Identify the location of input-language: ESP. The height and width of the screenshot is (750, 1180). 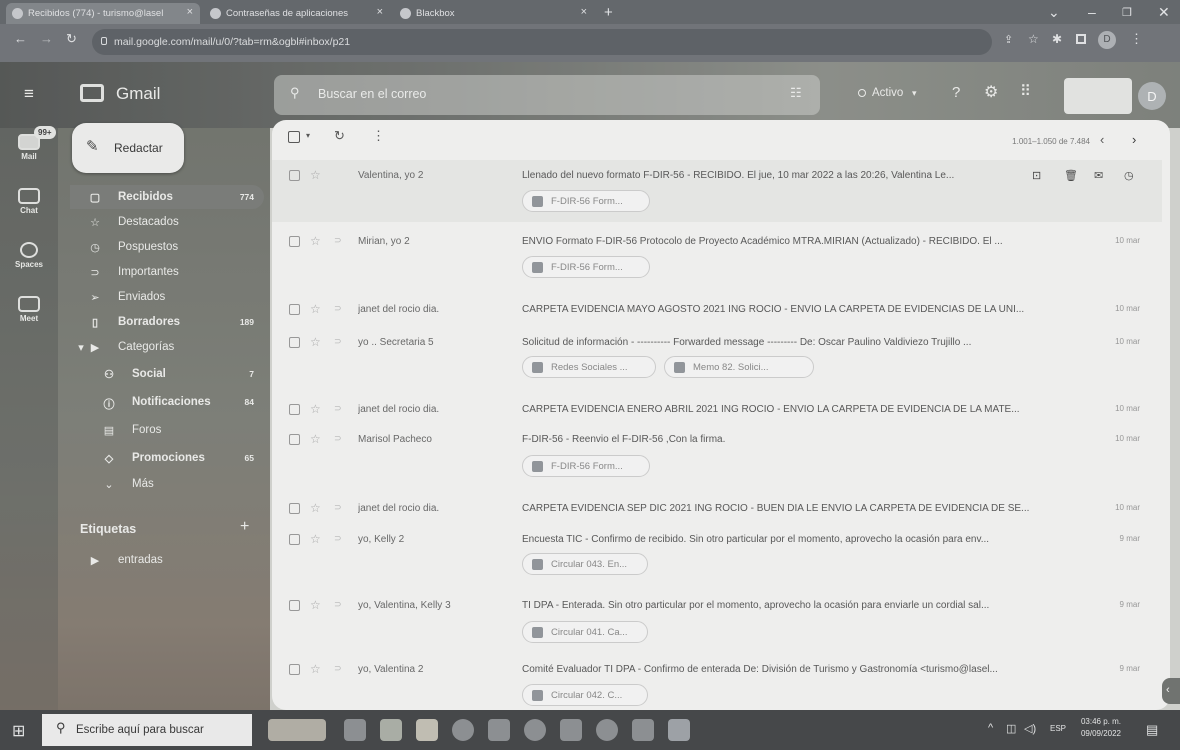
(1058, 728).